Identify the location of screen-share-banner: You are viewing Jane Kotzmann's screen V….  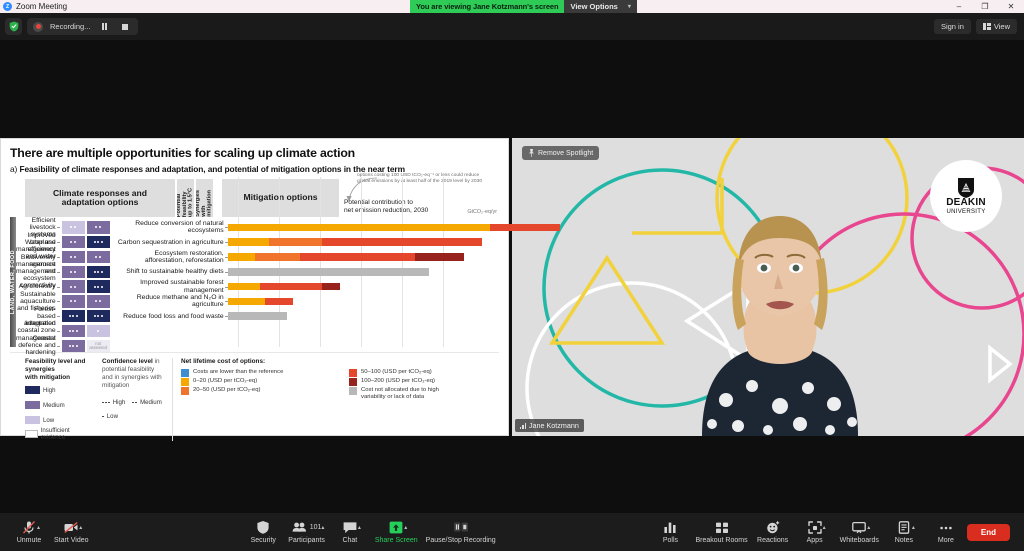
(523, 6).